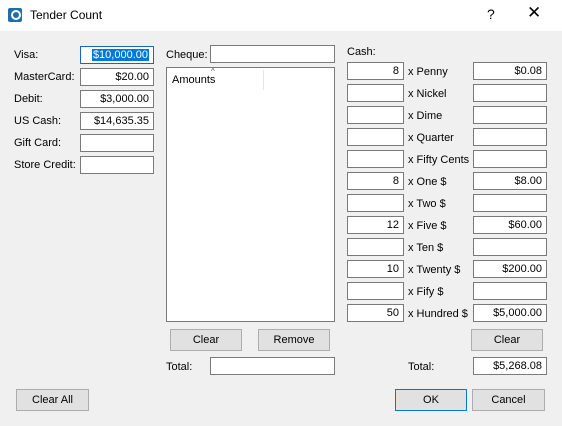 The height and width of the screenshot is (426, 562). What do you see at coordinates (294, 340) in the screenshot?
I see `cheque-remove-button: Remove` at bounding box center [294, 340].